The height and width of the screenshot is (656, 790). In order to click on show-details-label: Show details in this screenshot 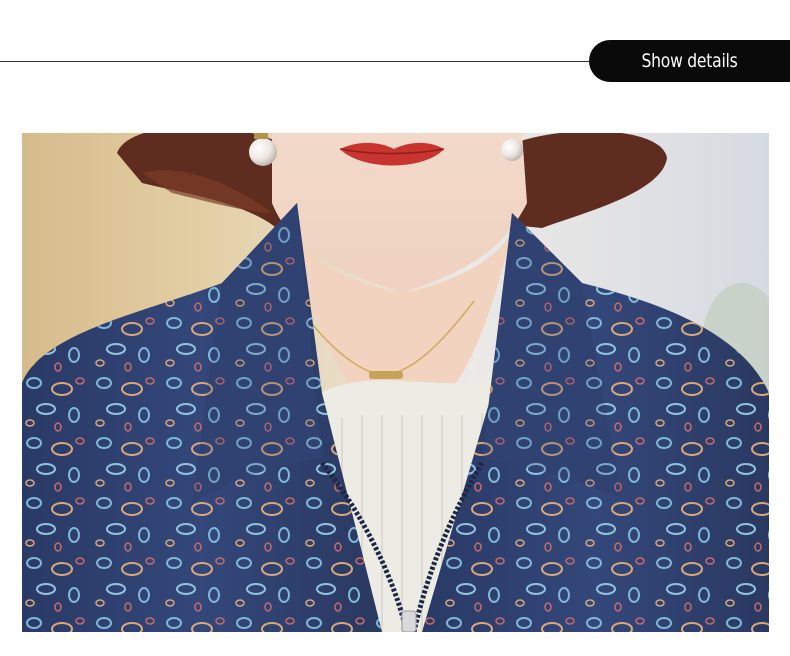, I will do `click(689, 61)`.